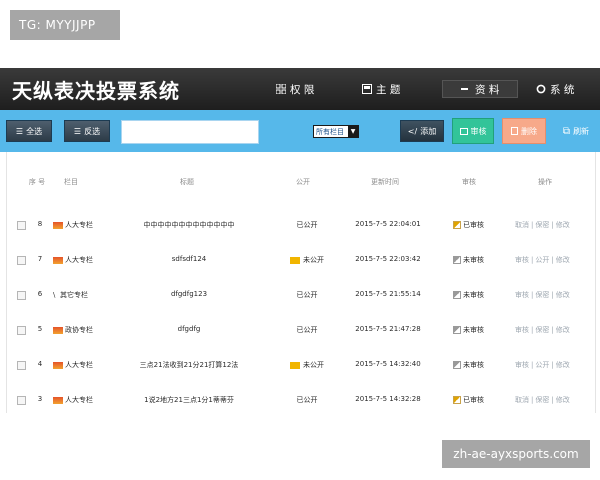 The image size is (600, 480). Describe the element at coordinates (92, 131) in the screenshot. I see `invert-label: 反选` at that location.